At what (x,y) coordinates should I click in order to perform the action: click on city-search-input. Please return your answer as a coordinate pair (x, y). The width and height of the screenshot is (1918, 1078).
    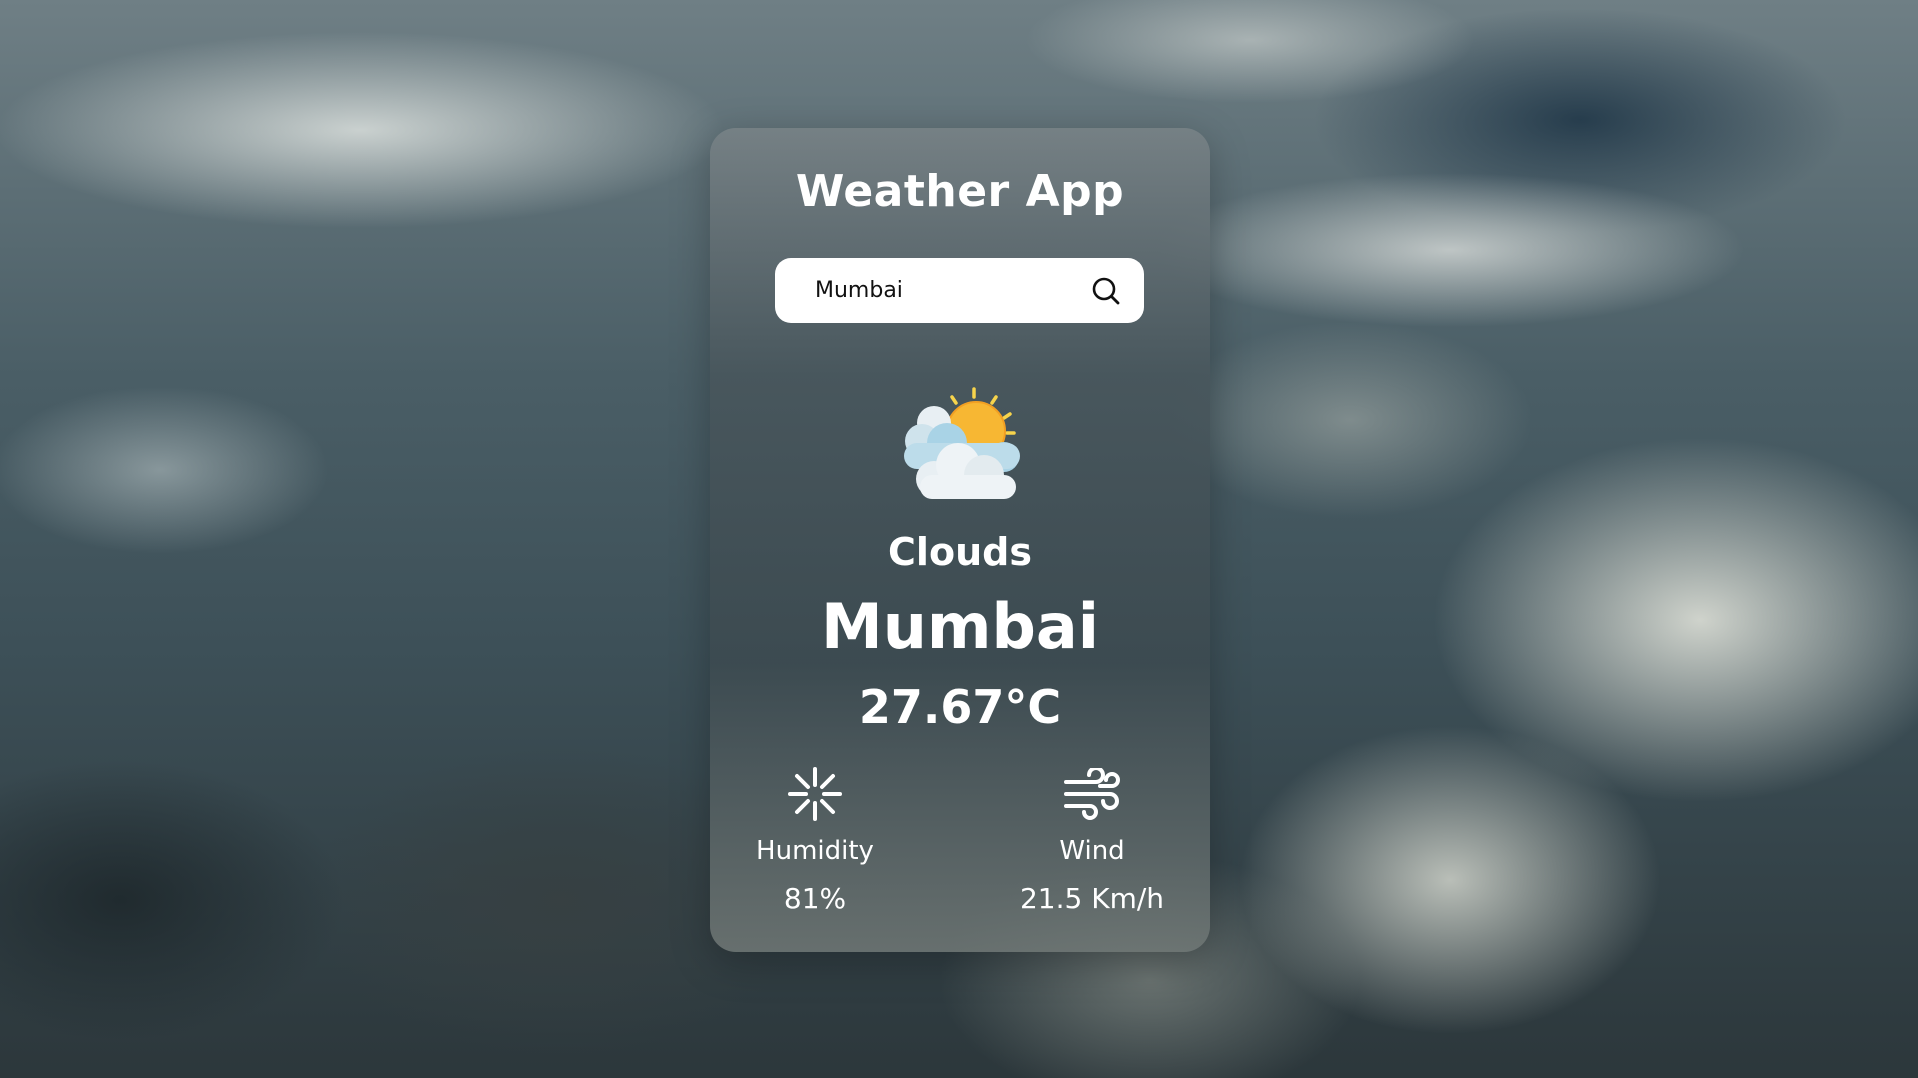
    Looking at the image, I should click on (952, 290).